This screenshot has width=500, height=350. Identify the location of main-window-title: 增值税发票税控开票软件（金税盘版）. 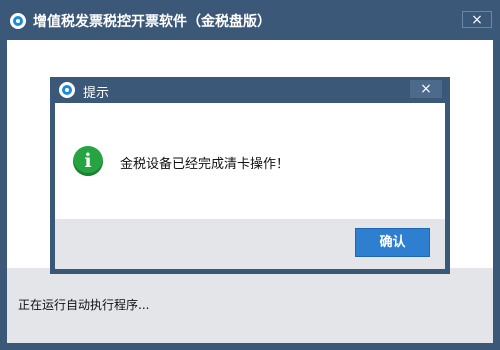
(152, 22).